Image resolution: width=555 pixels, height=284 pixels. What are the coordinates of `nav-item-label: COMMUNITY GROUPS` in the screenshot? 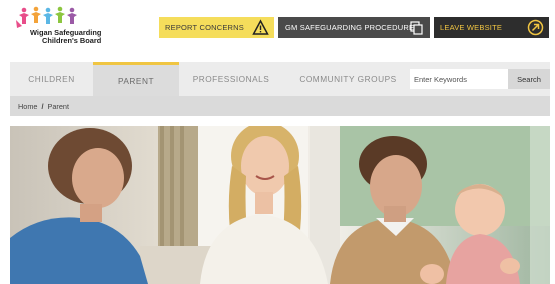 It's located at (348, 79).